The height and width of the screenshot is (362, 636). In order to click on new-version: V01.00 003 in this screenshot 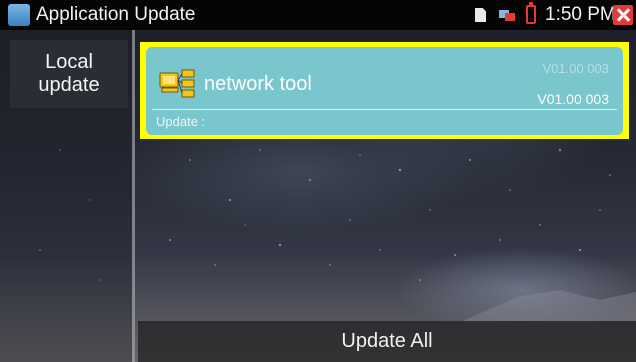, I will do `click(573, 99)`.